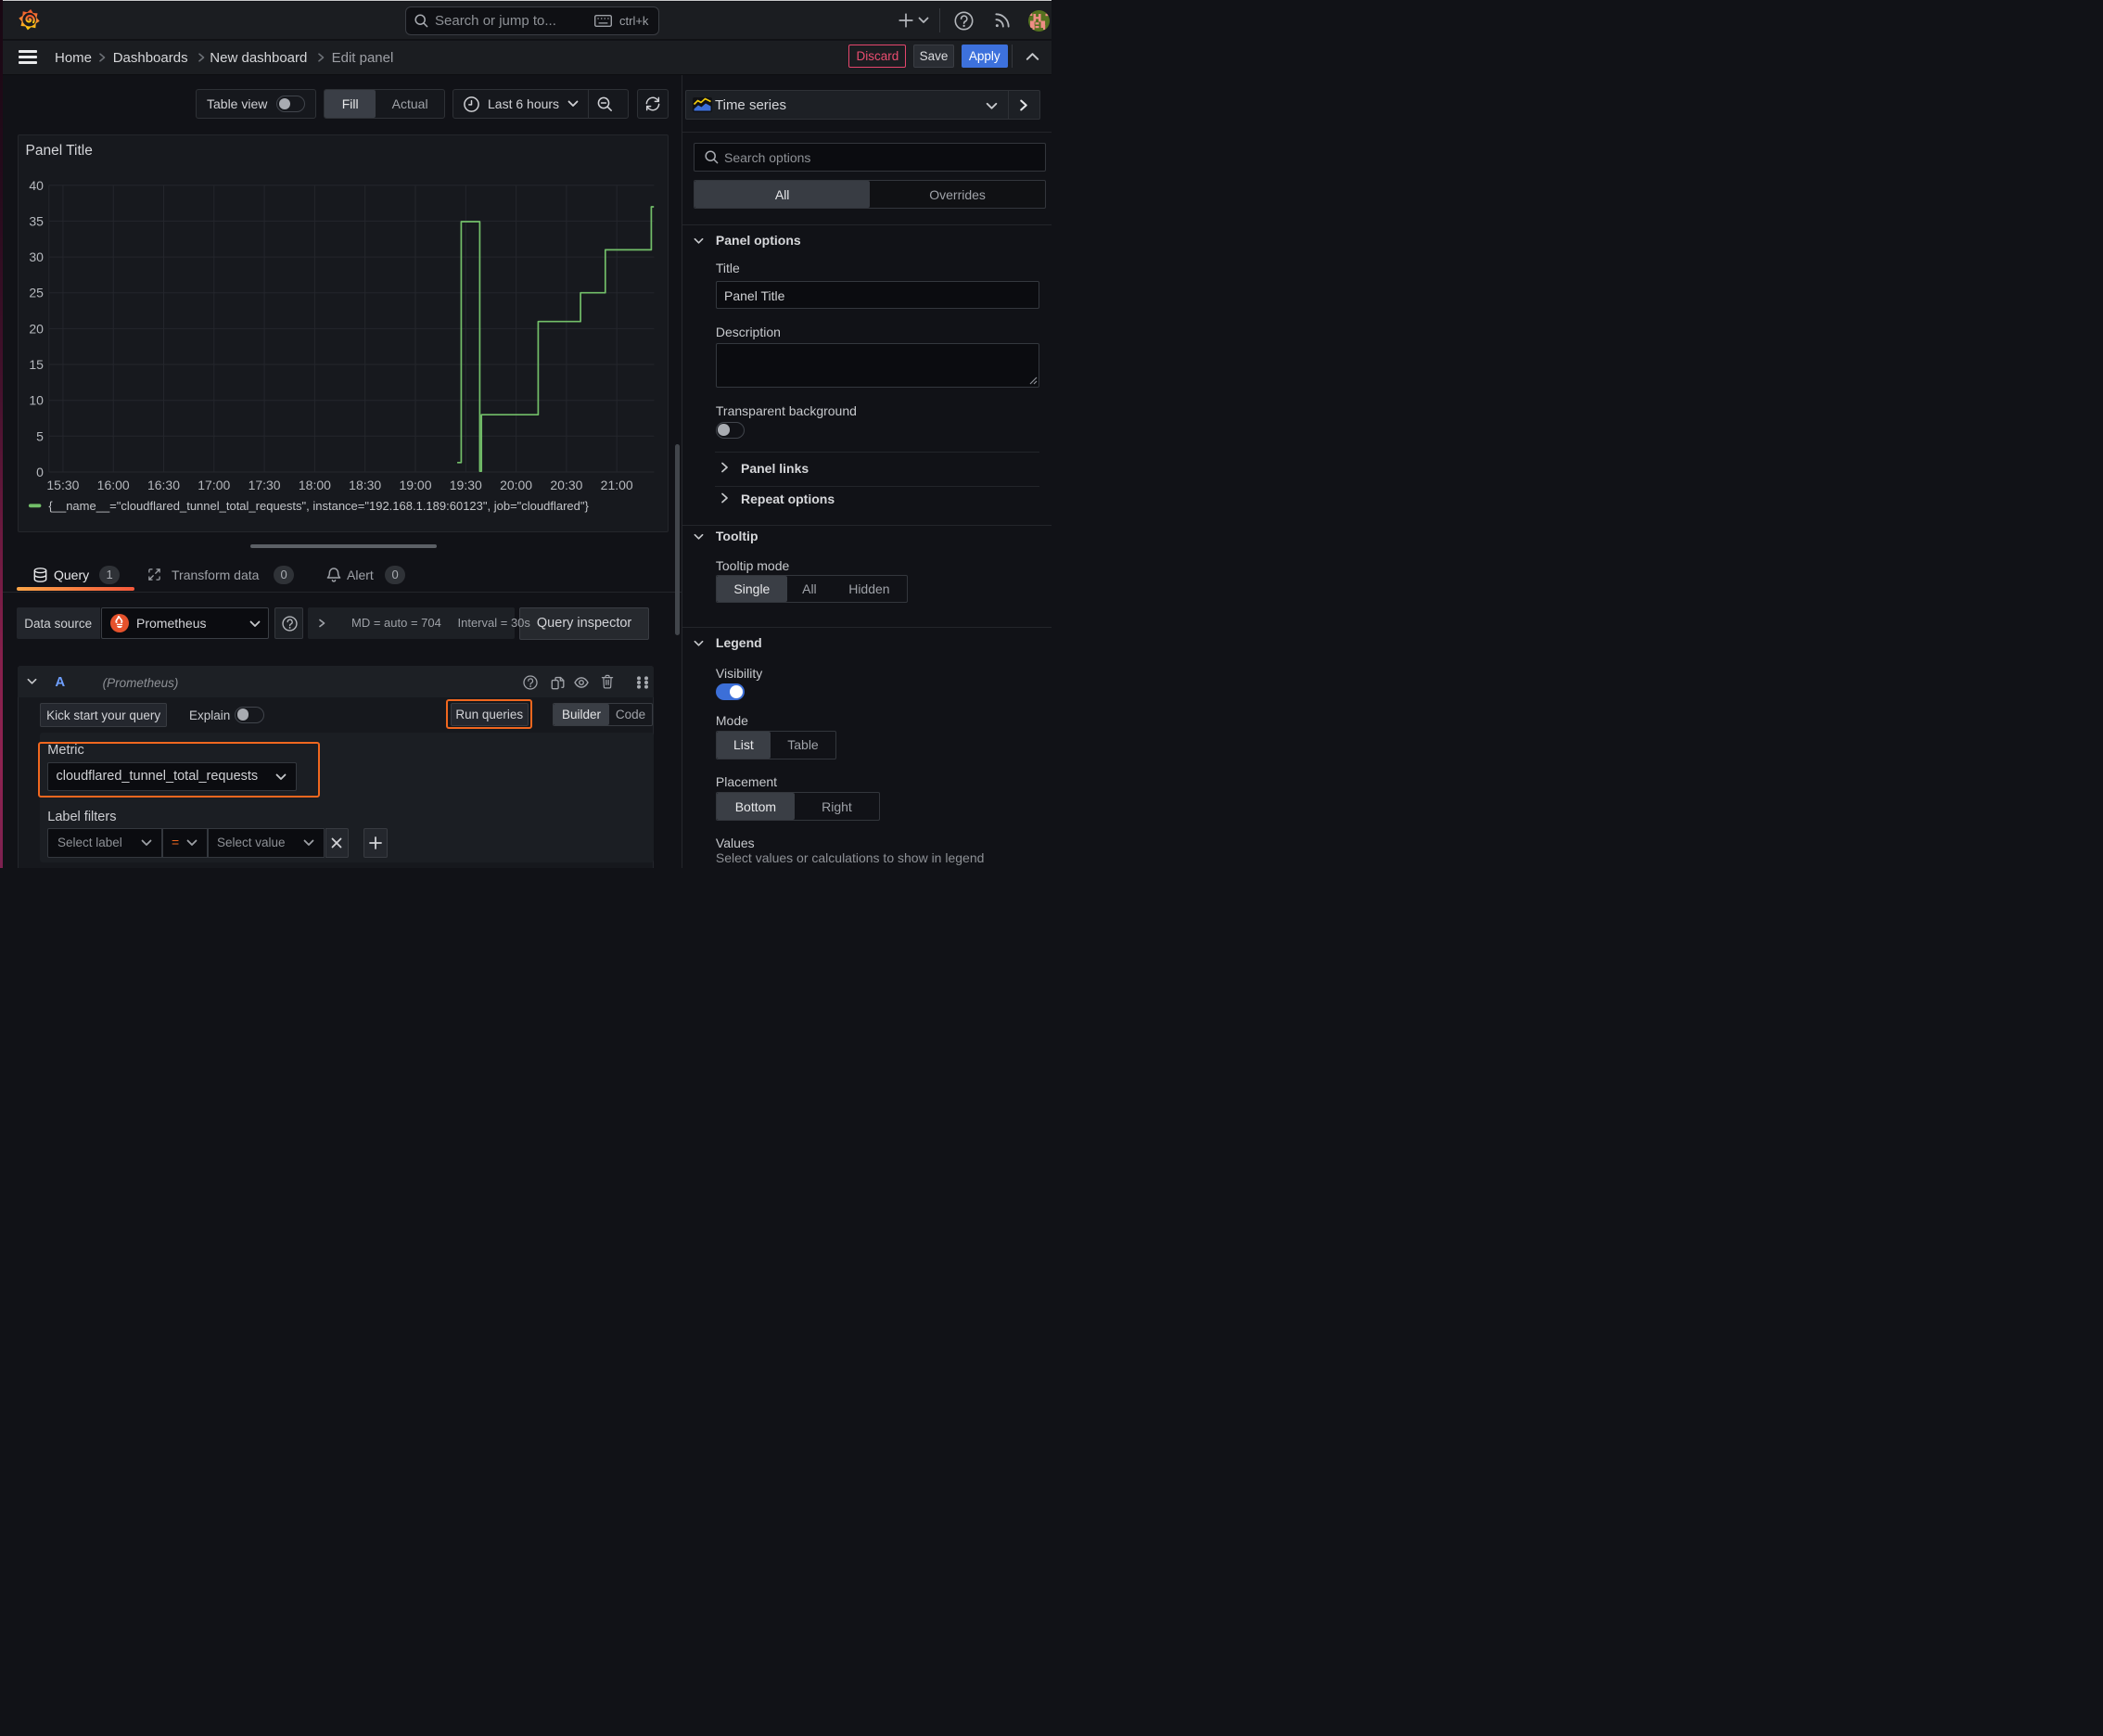  Describe the element at coordinates (415, 485) in the screenshot. I see `svg-text: 19:00` at that location.